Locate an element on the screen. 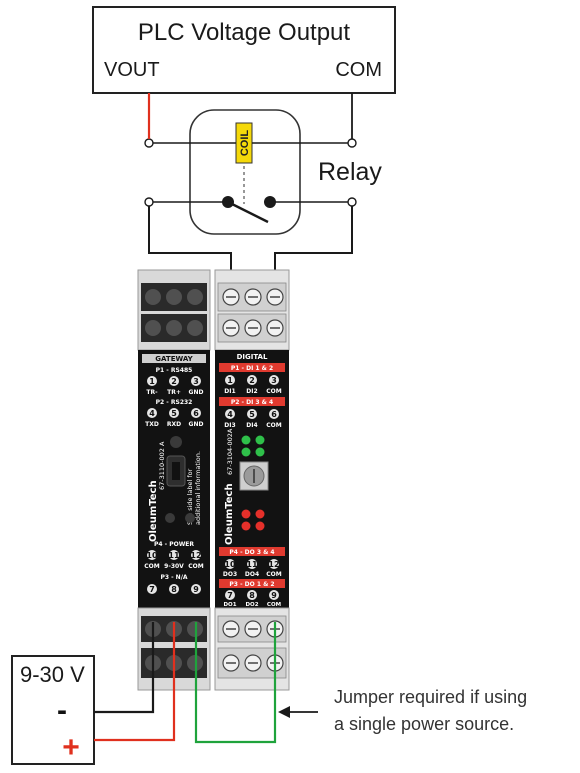  gw-p4-num: 10 is located at coordinates (152, 555).